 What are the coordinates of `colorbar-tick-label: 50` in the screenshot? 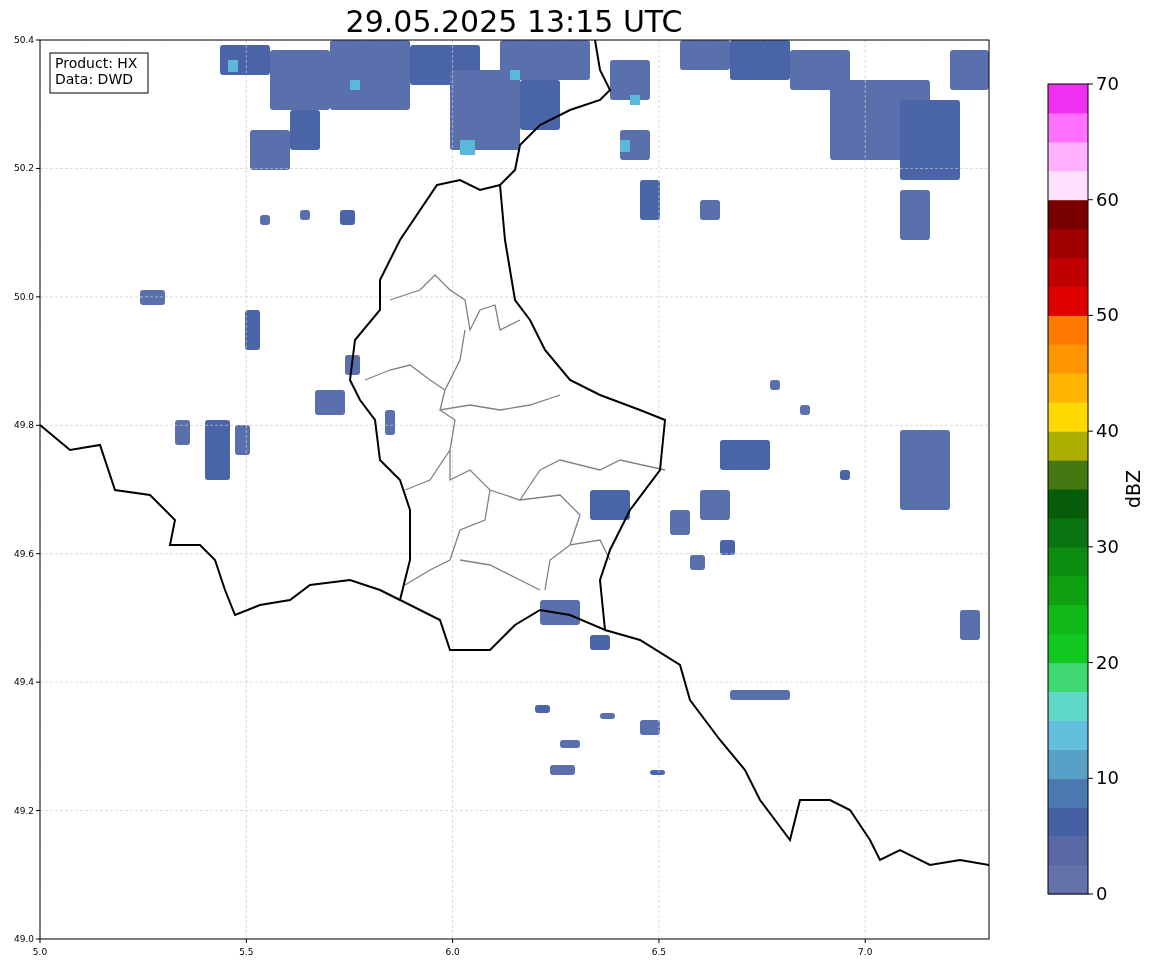 It's located at (1107, 315).